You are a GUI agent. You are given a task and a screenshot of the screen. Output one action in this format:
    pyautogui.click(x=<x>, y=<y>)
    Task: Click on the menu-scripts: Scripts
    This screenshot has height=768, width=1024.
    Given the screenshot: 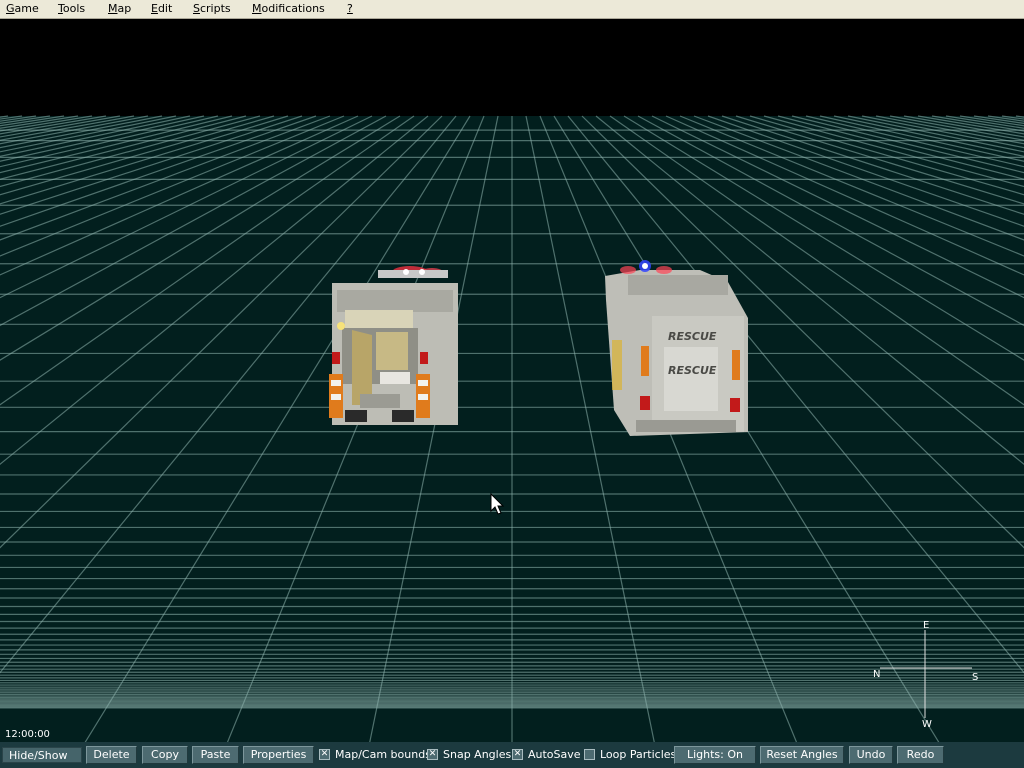 What is the action you would take?
    pyautogui.click(x=212, y=9)
    